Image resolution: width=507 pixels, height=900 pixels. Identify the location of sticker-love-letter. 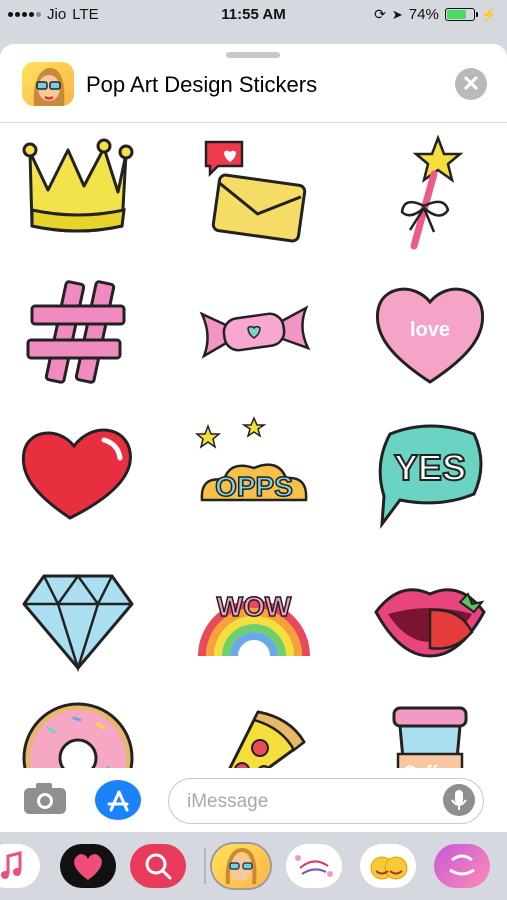
(254, 190).